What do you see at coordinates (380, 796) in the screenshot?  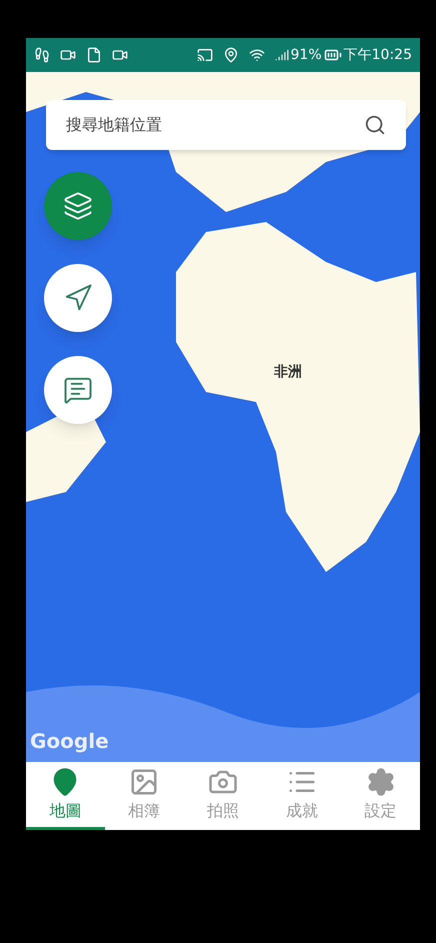 I see `nav-tab: 設定` at bounding box center [380, 796].